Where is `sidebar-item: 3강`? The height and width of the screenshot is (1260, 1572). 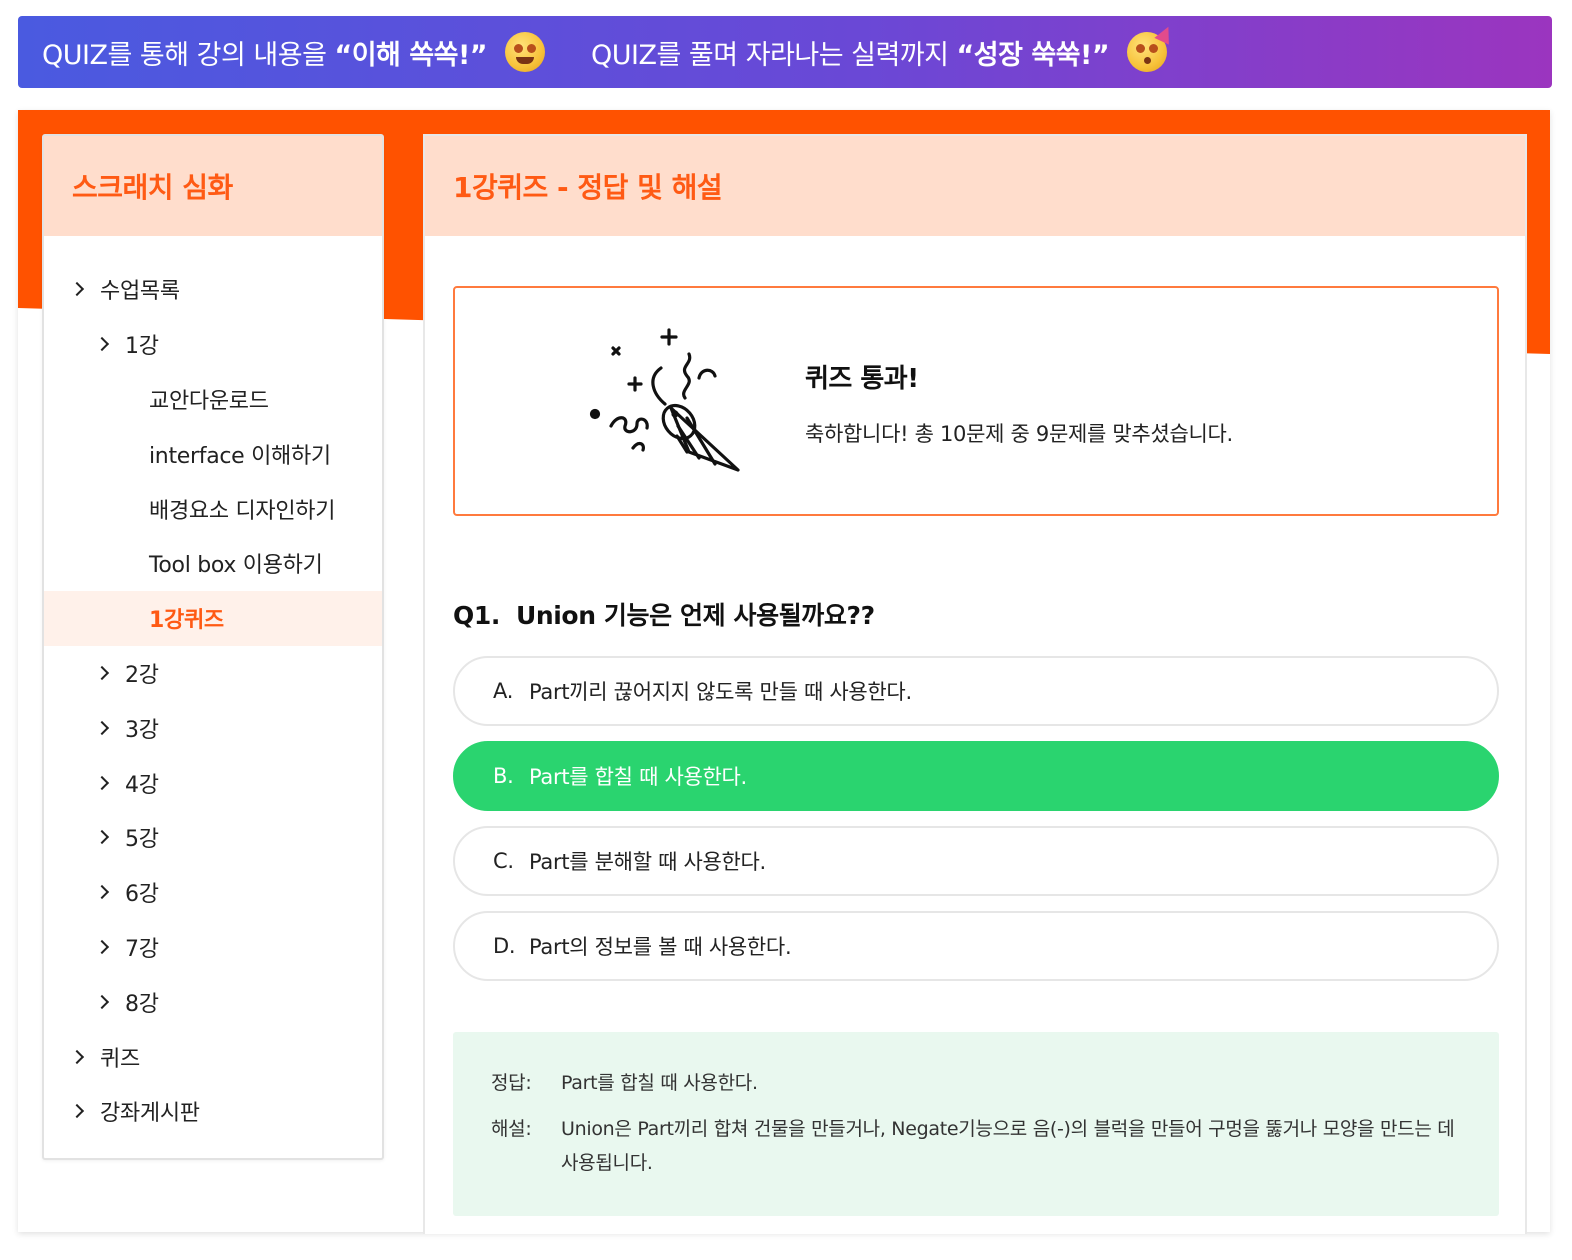 sidebar-item: 3강 is located at coordinates (213, 727).